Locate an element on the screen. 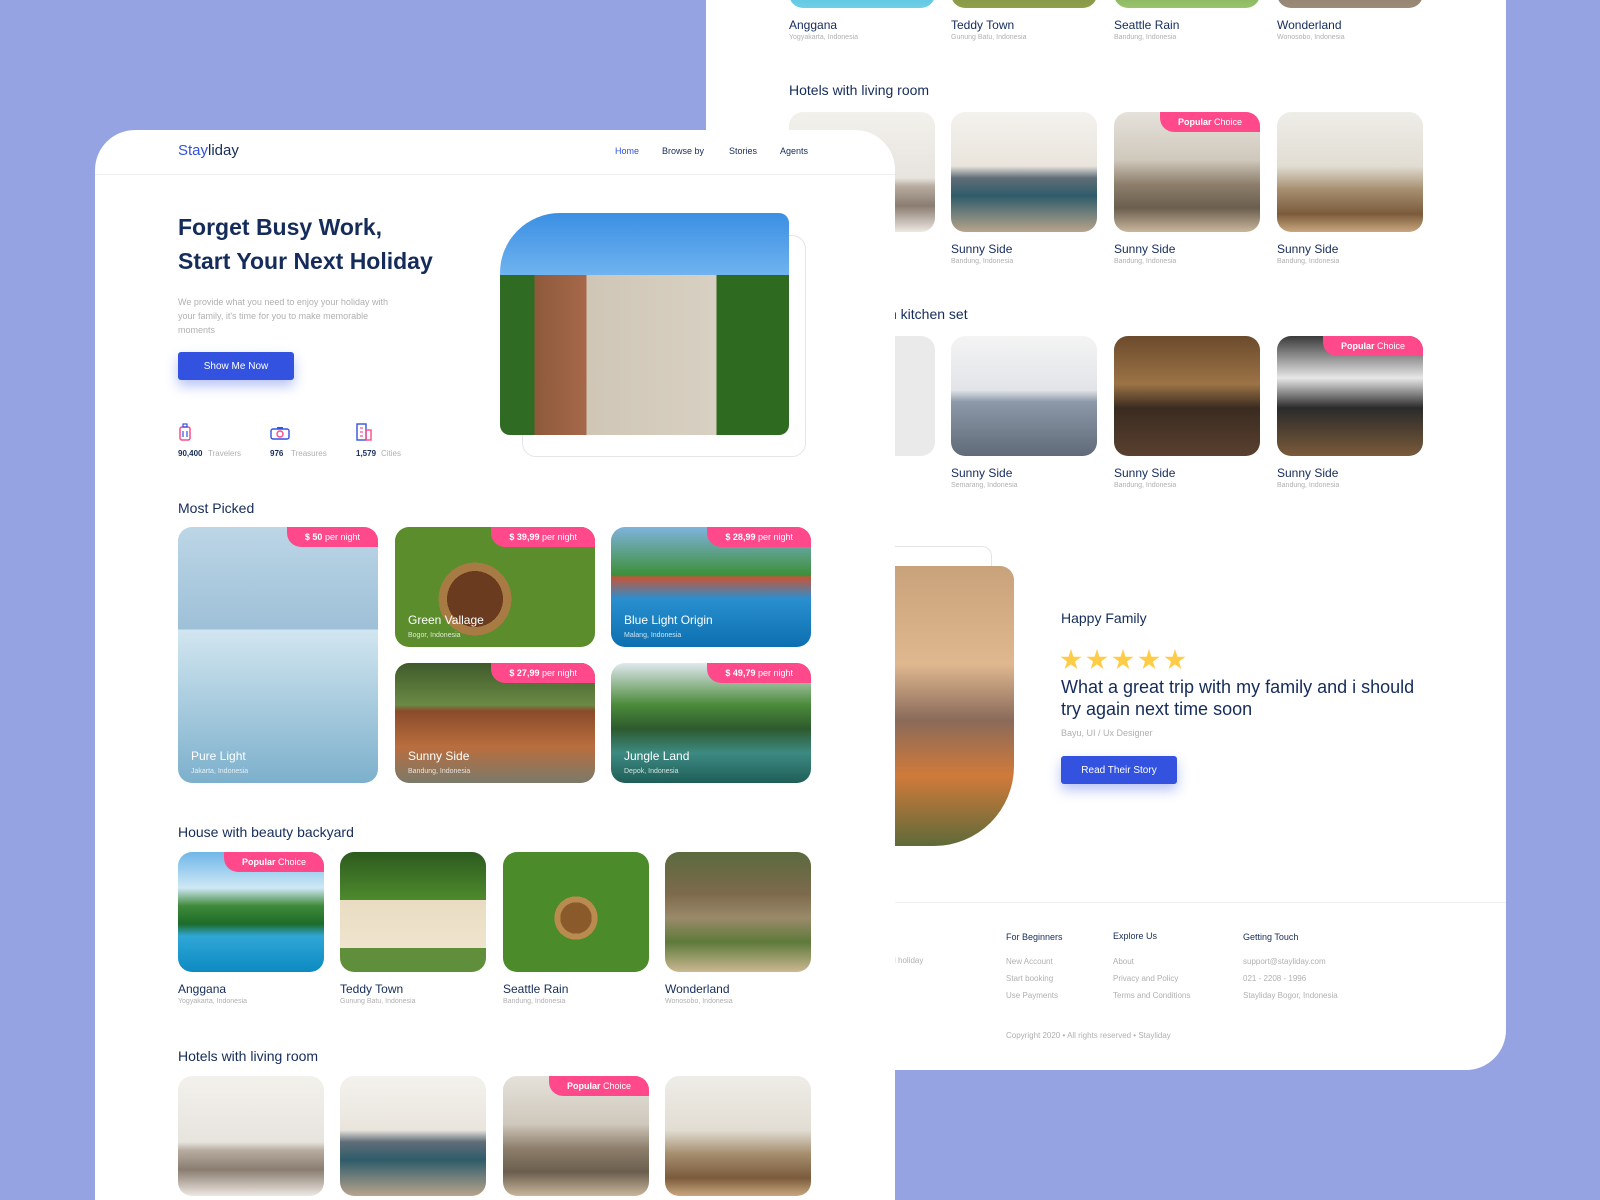 The image size is (1600, 1200). footer-link: support@stayliday.com is located at coordinates (1284, 961).